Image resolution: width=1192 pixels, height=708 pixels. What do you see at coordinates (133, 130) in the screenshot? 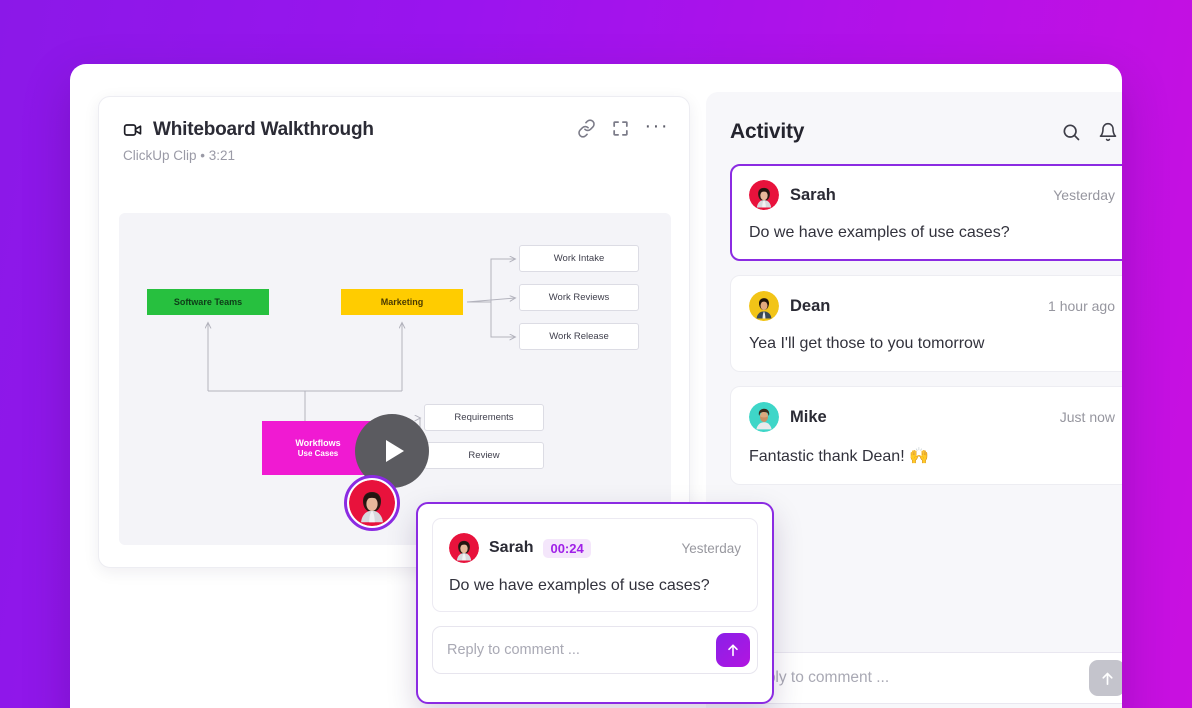
I see `video-camera-icon` at bounding box center [133, 130].